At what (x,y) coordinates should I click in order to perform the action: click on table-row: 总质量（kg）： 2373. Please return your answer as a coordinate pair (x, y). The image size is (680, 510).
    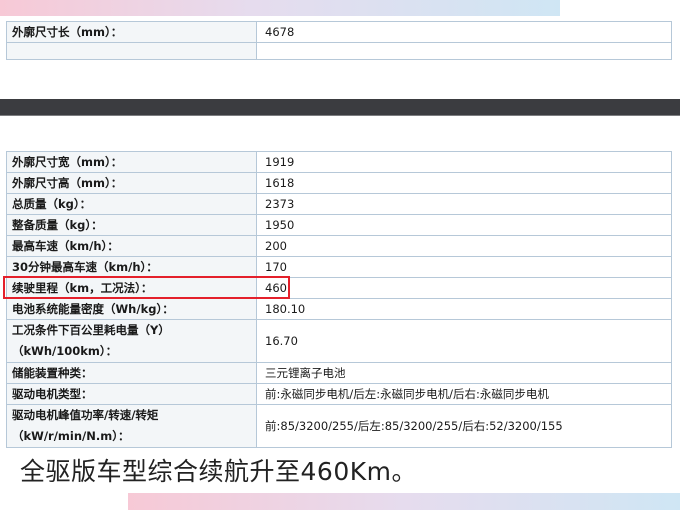
    Looking at the image, I should click on (339, 204).